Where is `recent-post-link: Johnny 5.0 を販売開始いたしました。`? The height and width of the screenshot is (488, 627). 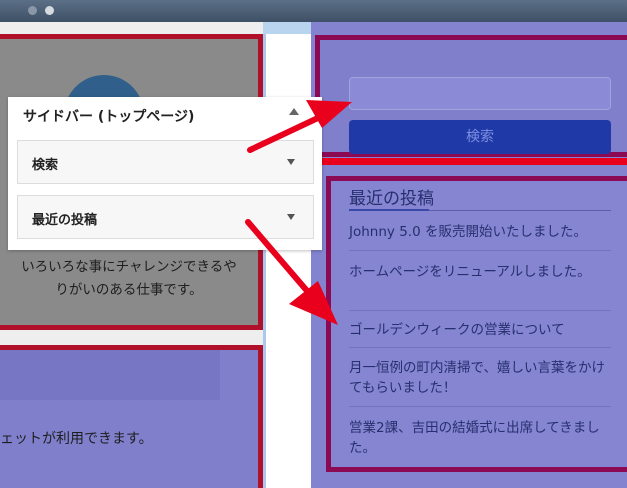 recent-post-link: Johnny 5.0 を販売開始いたしました。 is located at coordinates (480, 232).